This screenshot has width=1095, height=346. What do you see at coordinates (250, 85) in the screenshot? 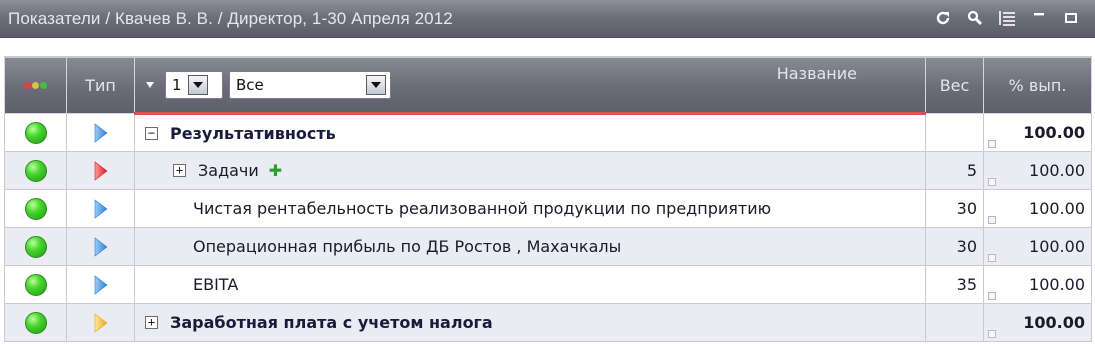
I see `filter-select-value: Все` at bounding box center [250, 85].